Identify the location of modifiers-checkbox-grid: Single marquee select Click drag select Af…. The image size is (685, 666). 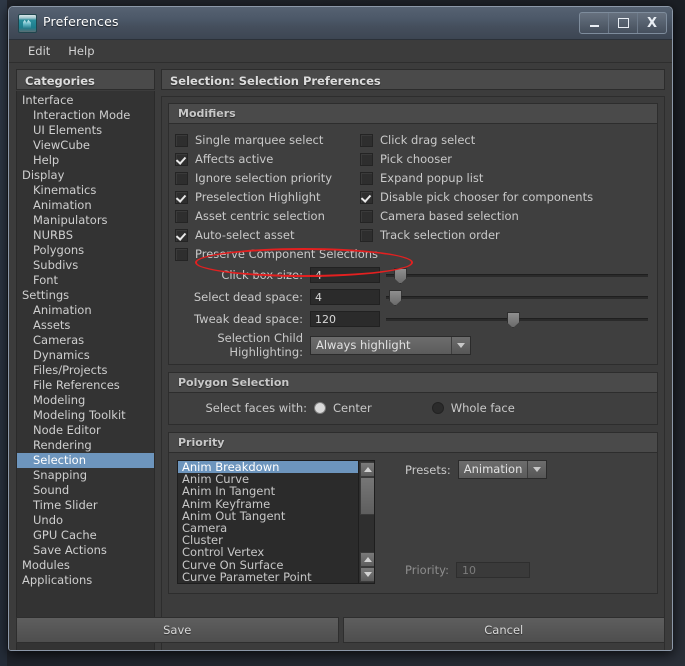
(413, 197).